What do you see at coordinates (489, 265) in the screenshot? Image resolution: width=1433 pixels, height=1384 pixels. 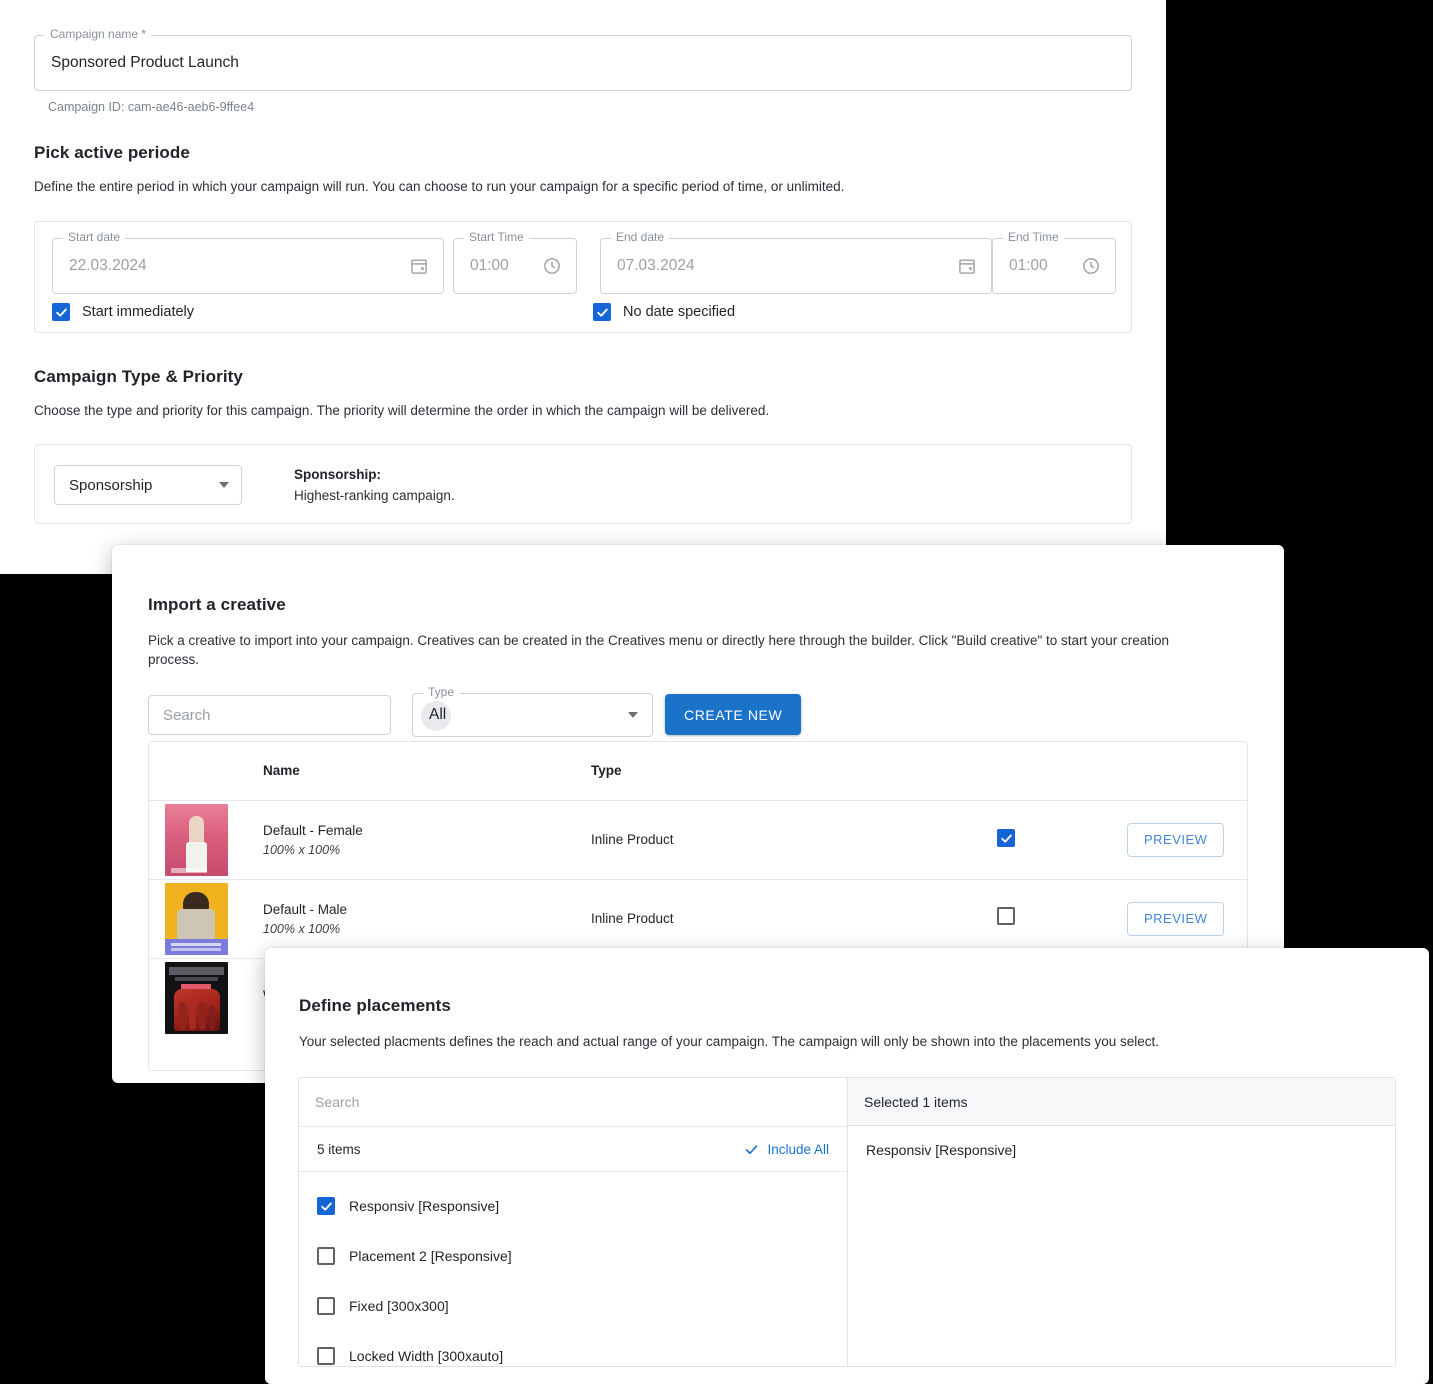 I see `start-time-value: 01:00` at bounding box center [489, 265].